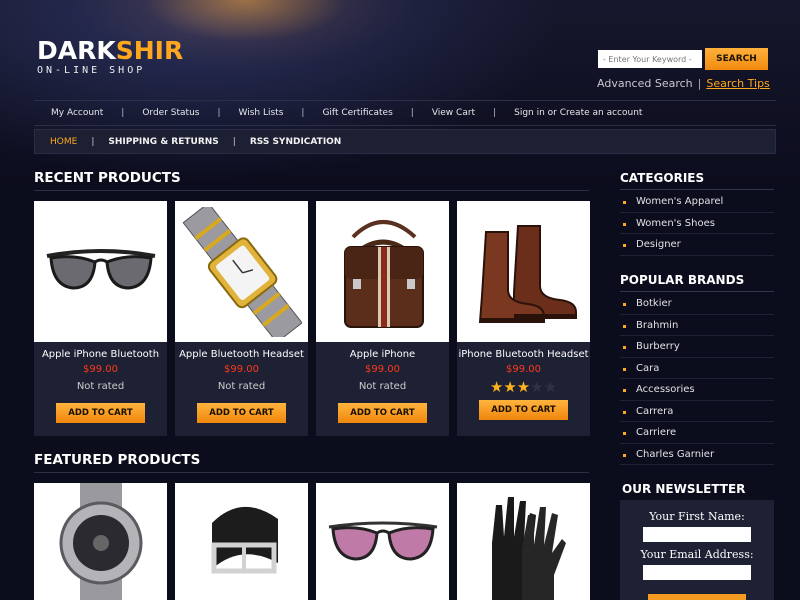 The image size is (800, 600). Describe the element at coordinates (523, 354) in the screenshot. I see `product-name: iPhone Bluetooth Headset` at that location.